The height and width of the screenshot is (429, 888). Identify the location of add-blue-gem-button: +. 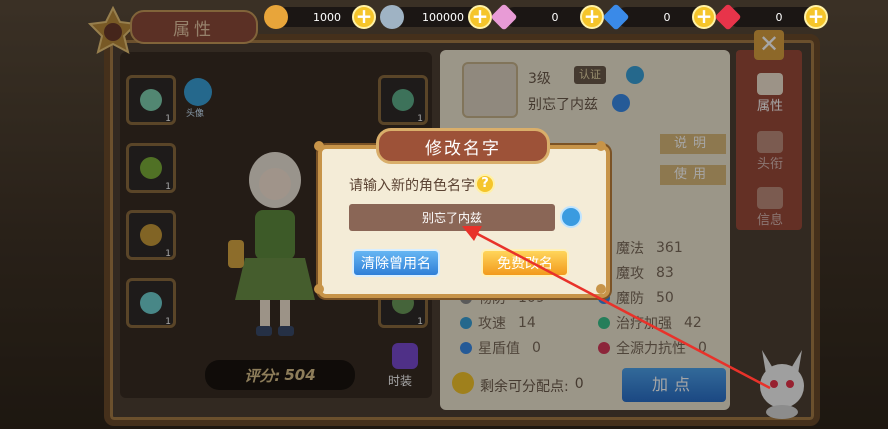
(704, 17).